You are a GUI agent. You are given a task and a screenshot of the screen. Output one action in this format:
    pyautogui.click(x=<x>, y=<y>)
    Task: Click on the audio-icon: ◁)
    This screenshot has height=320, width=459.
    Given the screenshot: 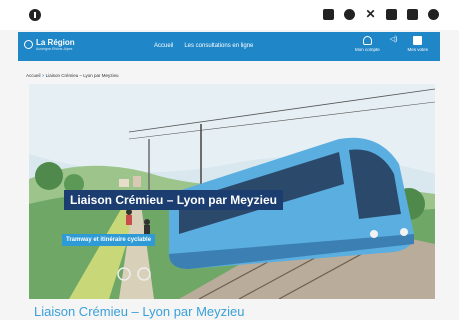 What is the action you would take?
    pyautogui.click(x=394, y=43)
    